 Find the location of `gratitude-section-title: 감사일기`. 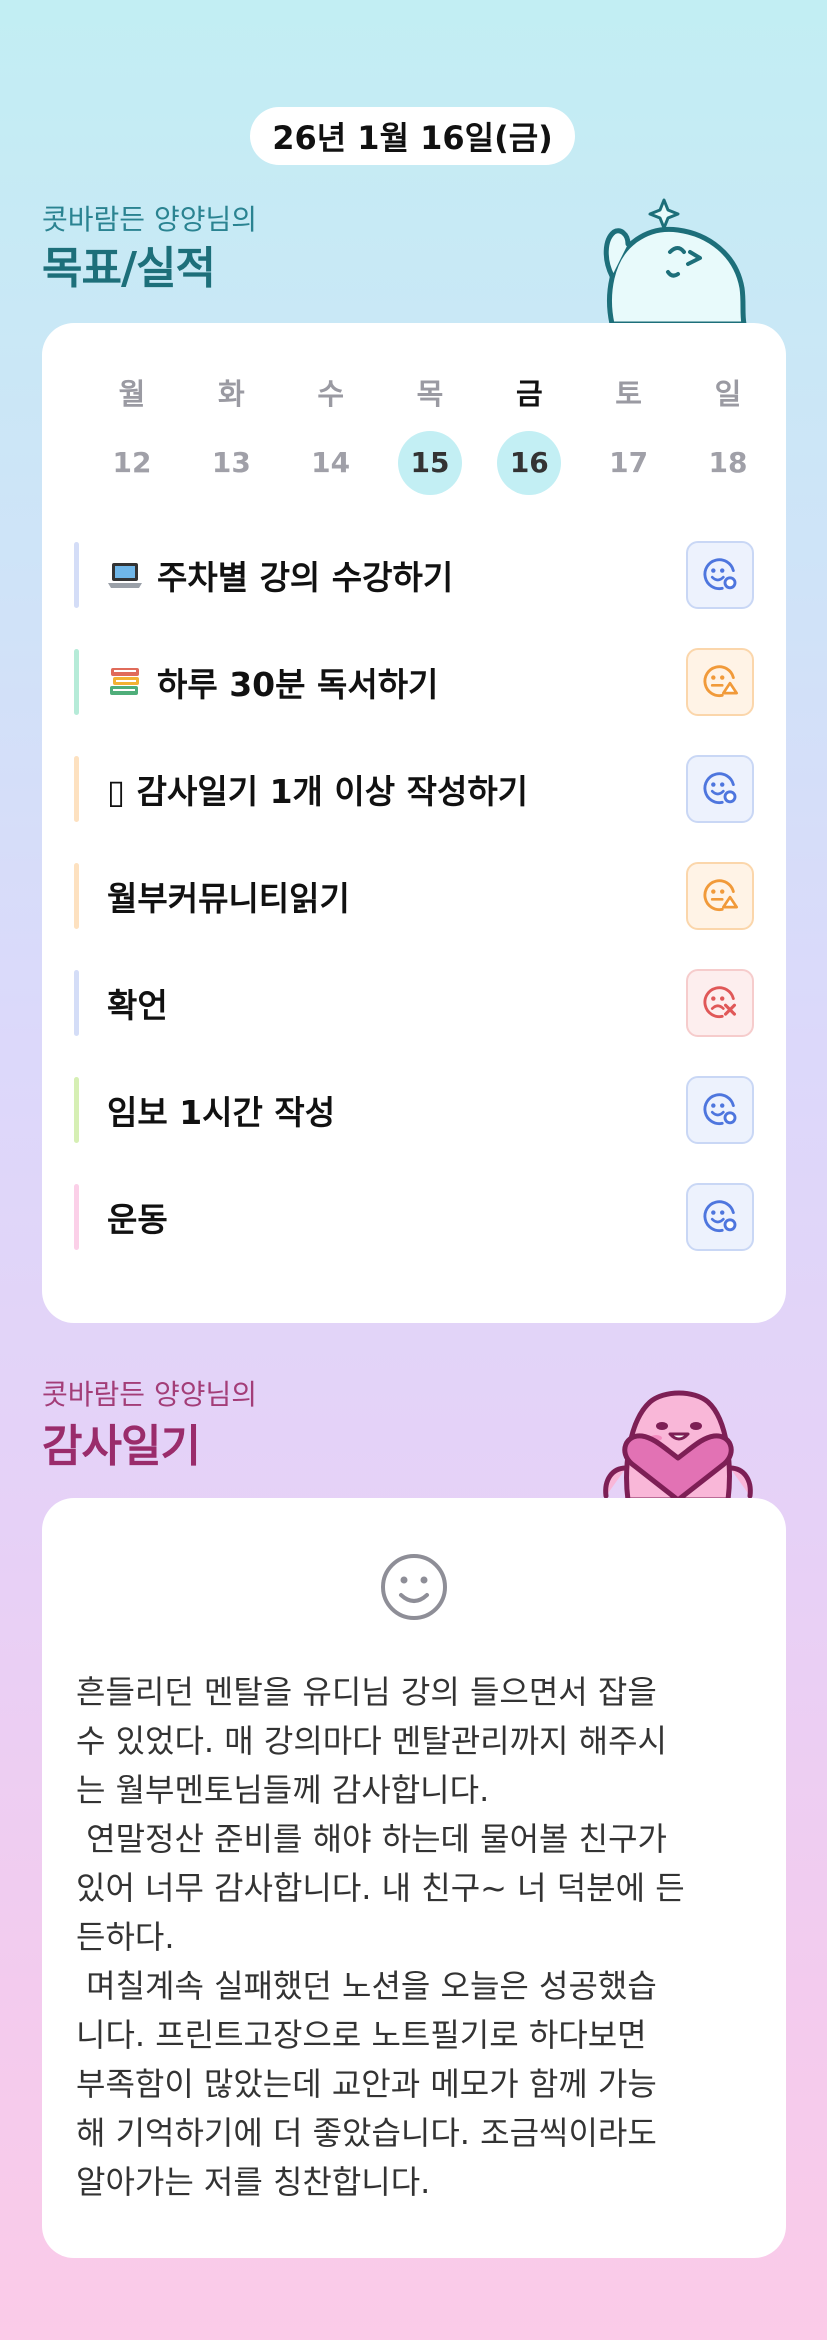

gratitude-section-title: 감사일기 is located at coordinates (121, 1446).